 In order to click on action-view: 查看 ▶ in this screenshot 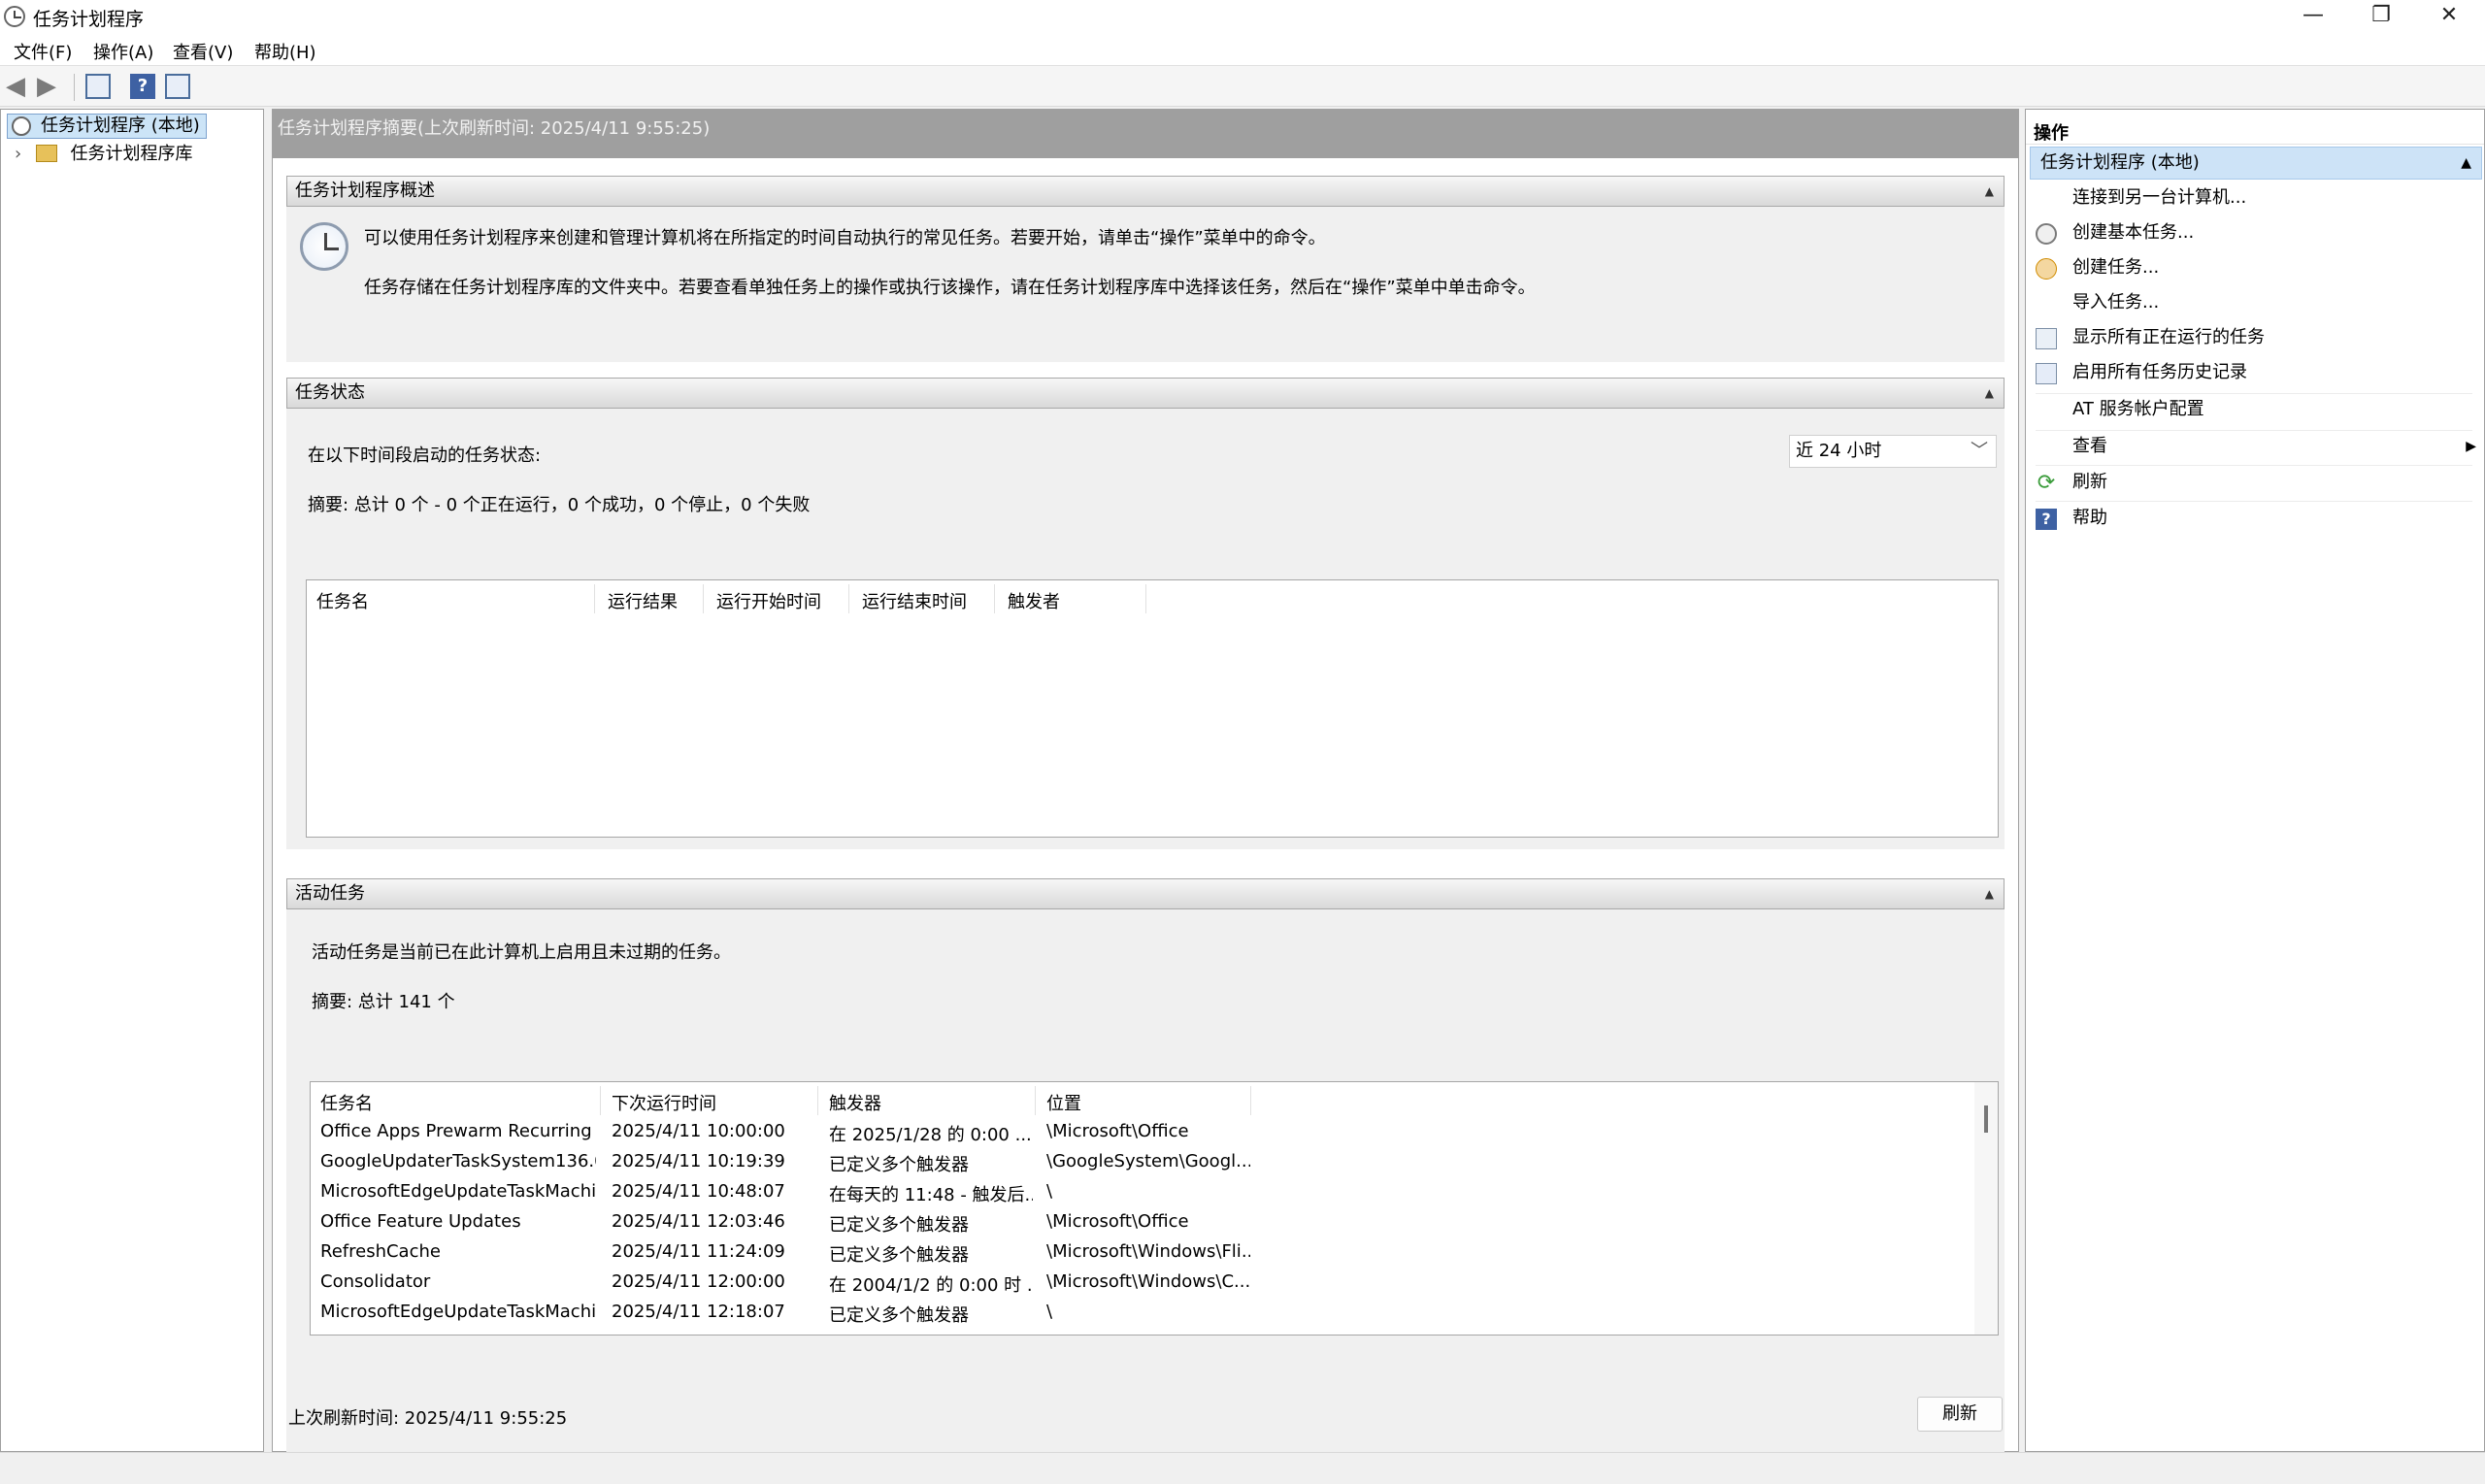, I will do `click(2255, 447)`.